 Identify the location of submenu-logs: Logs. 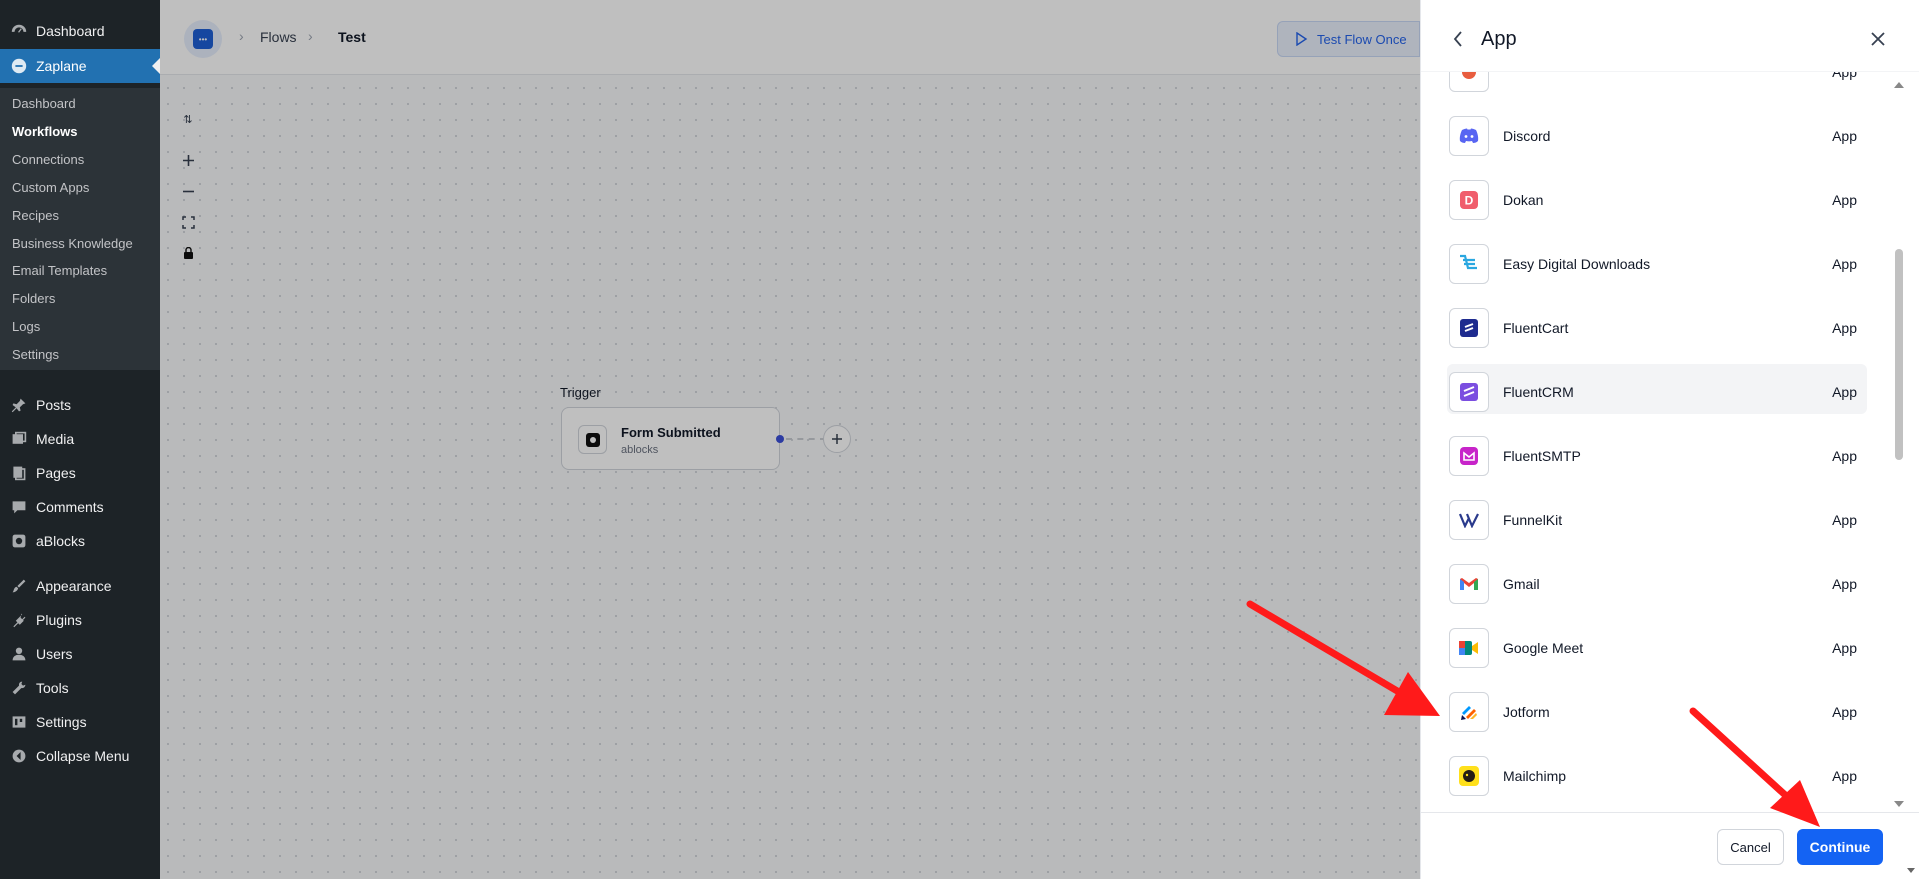
(26, 327).